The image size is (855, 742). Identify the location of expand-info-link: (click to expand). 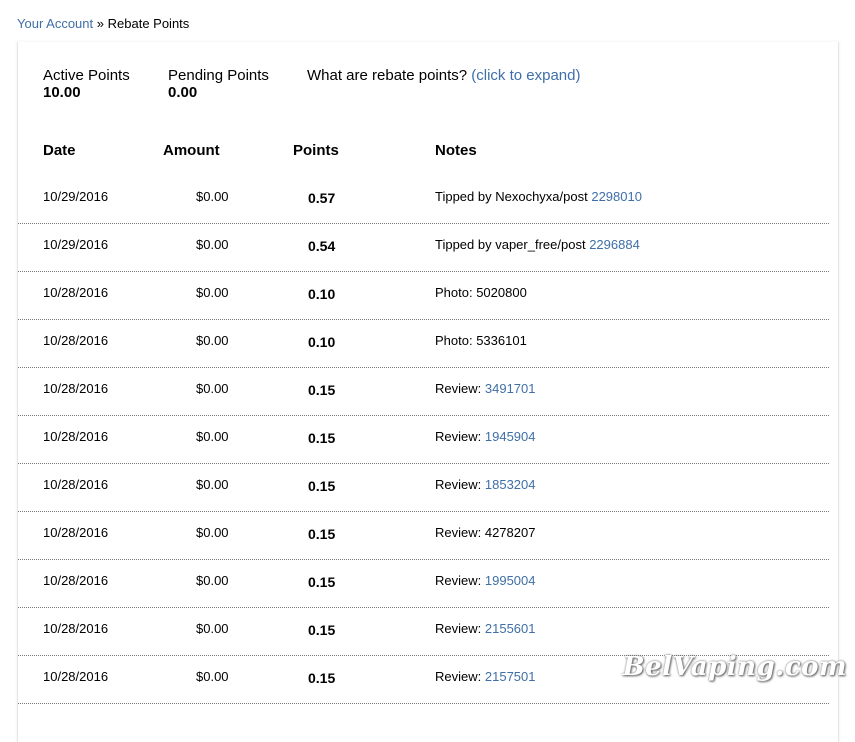
(525, 75).